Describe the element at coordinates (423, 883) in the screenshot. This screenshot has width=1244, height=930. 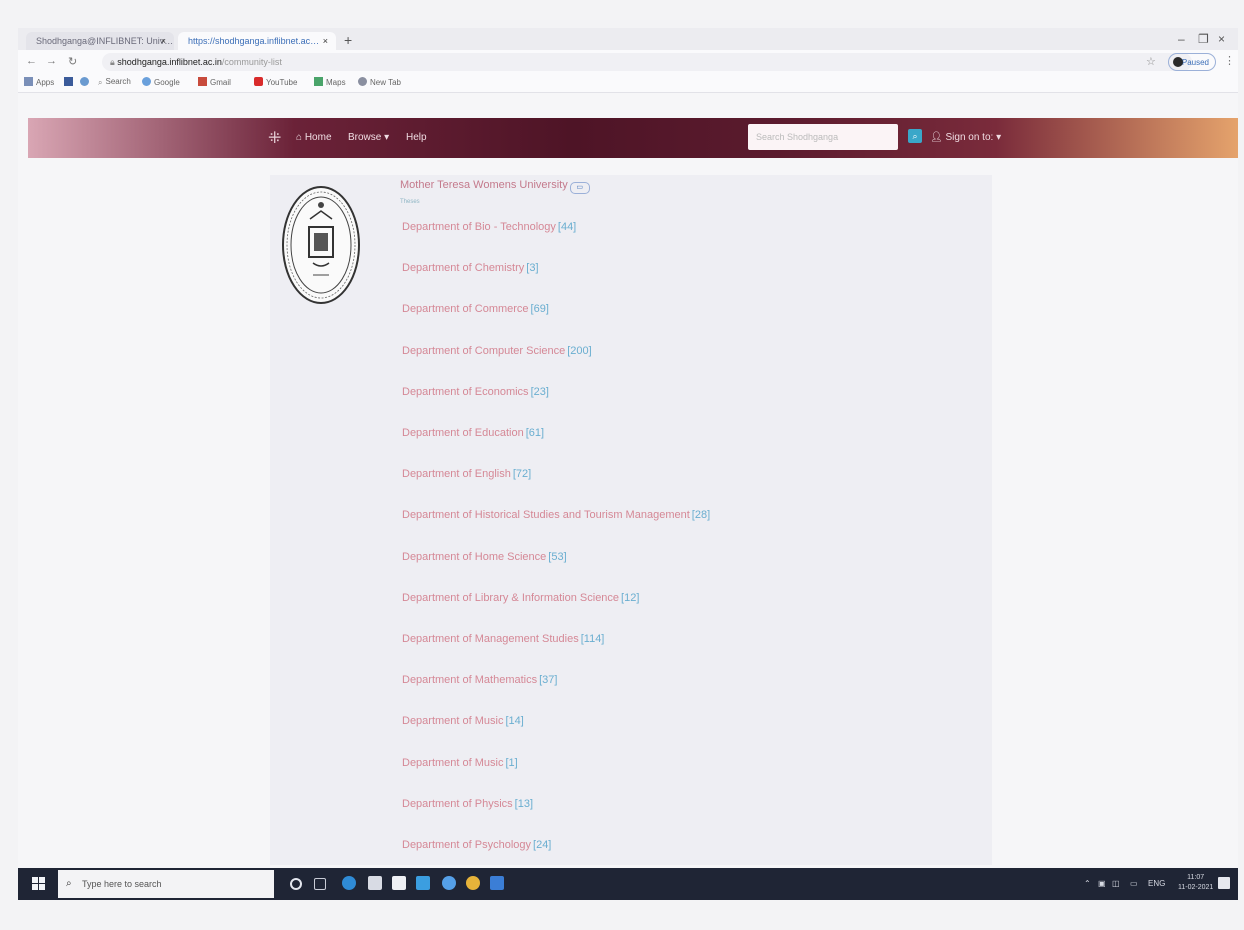
I see `outlook-icon` at that location.